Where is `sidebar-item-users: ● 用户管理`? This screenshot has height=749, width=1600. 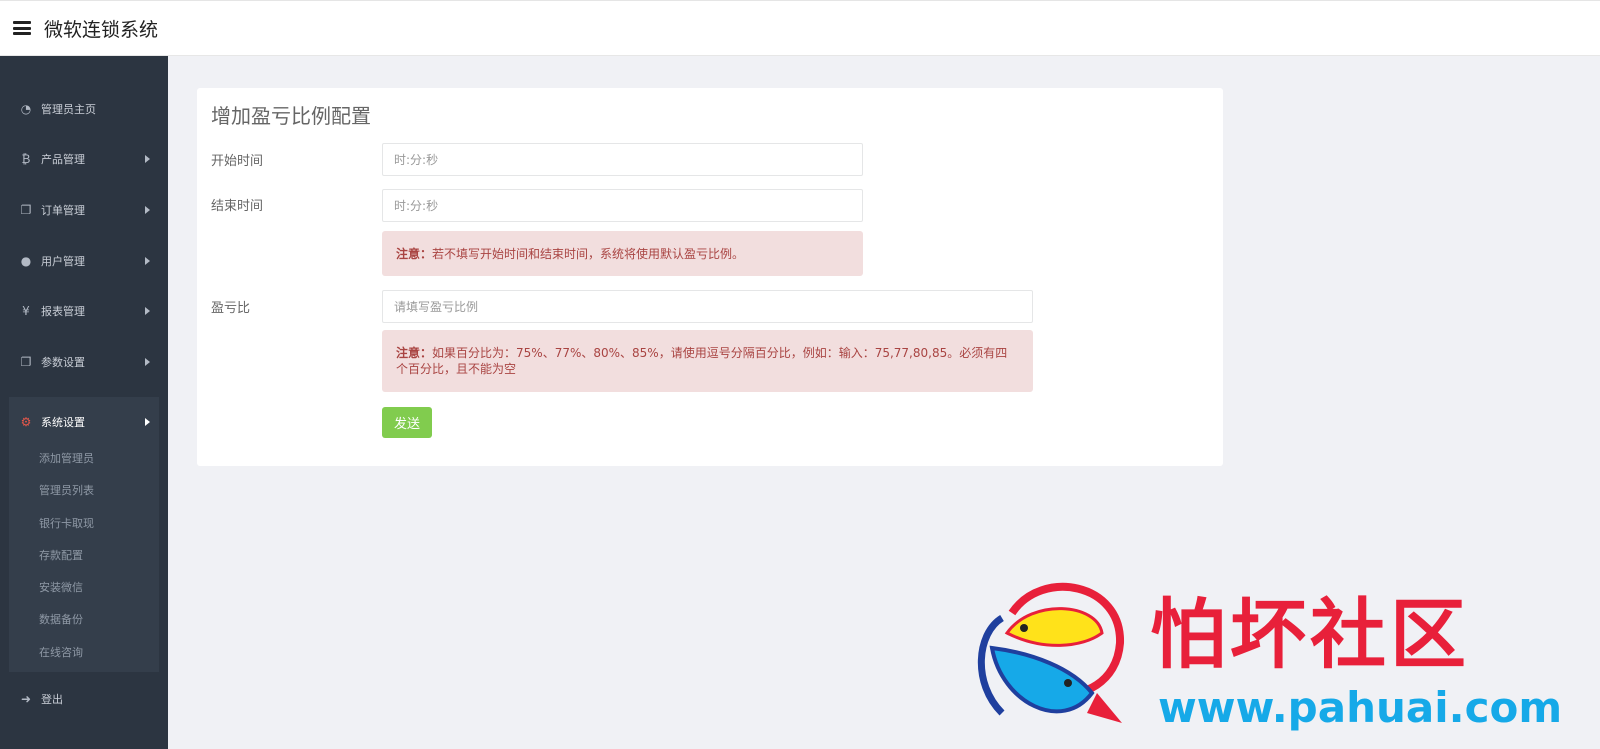
sidebar-item-users: ● 用户管理 is located at coordinates (84, 261).